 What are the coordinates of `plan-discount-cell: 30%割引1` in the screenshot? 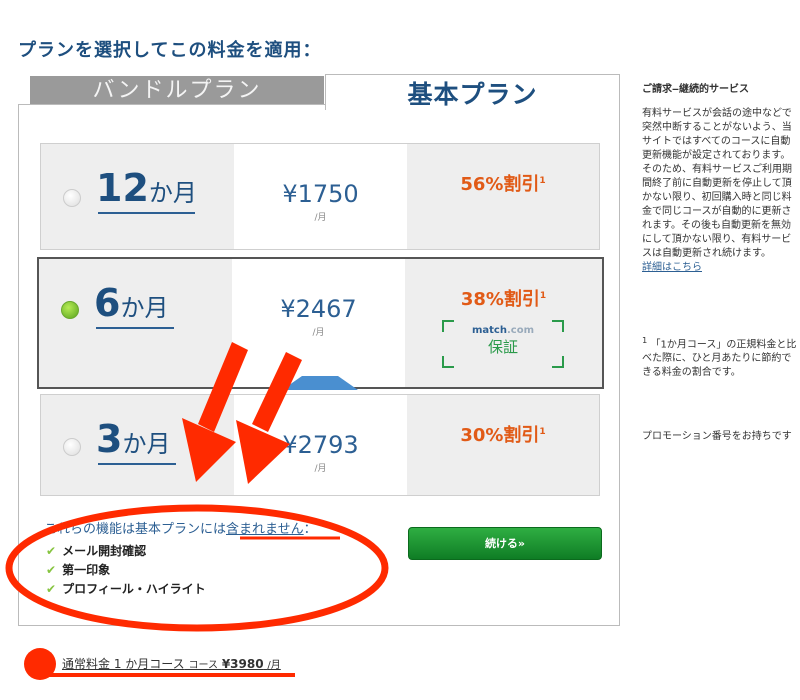 It's located at (503, 445).